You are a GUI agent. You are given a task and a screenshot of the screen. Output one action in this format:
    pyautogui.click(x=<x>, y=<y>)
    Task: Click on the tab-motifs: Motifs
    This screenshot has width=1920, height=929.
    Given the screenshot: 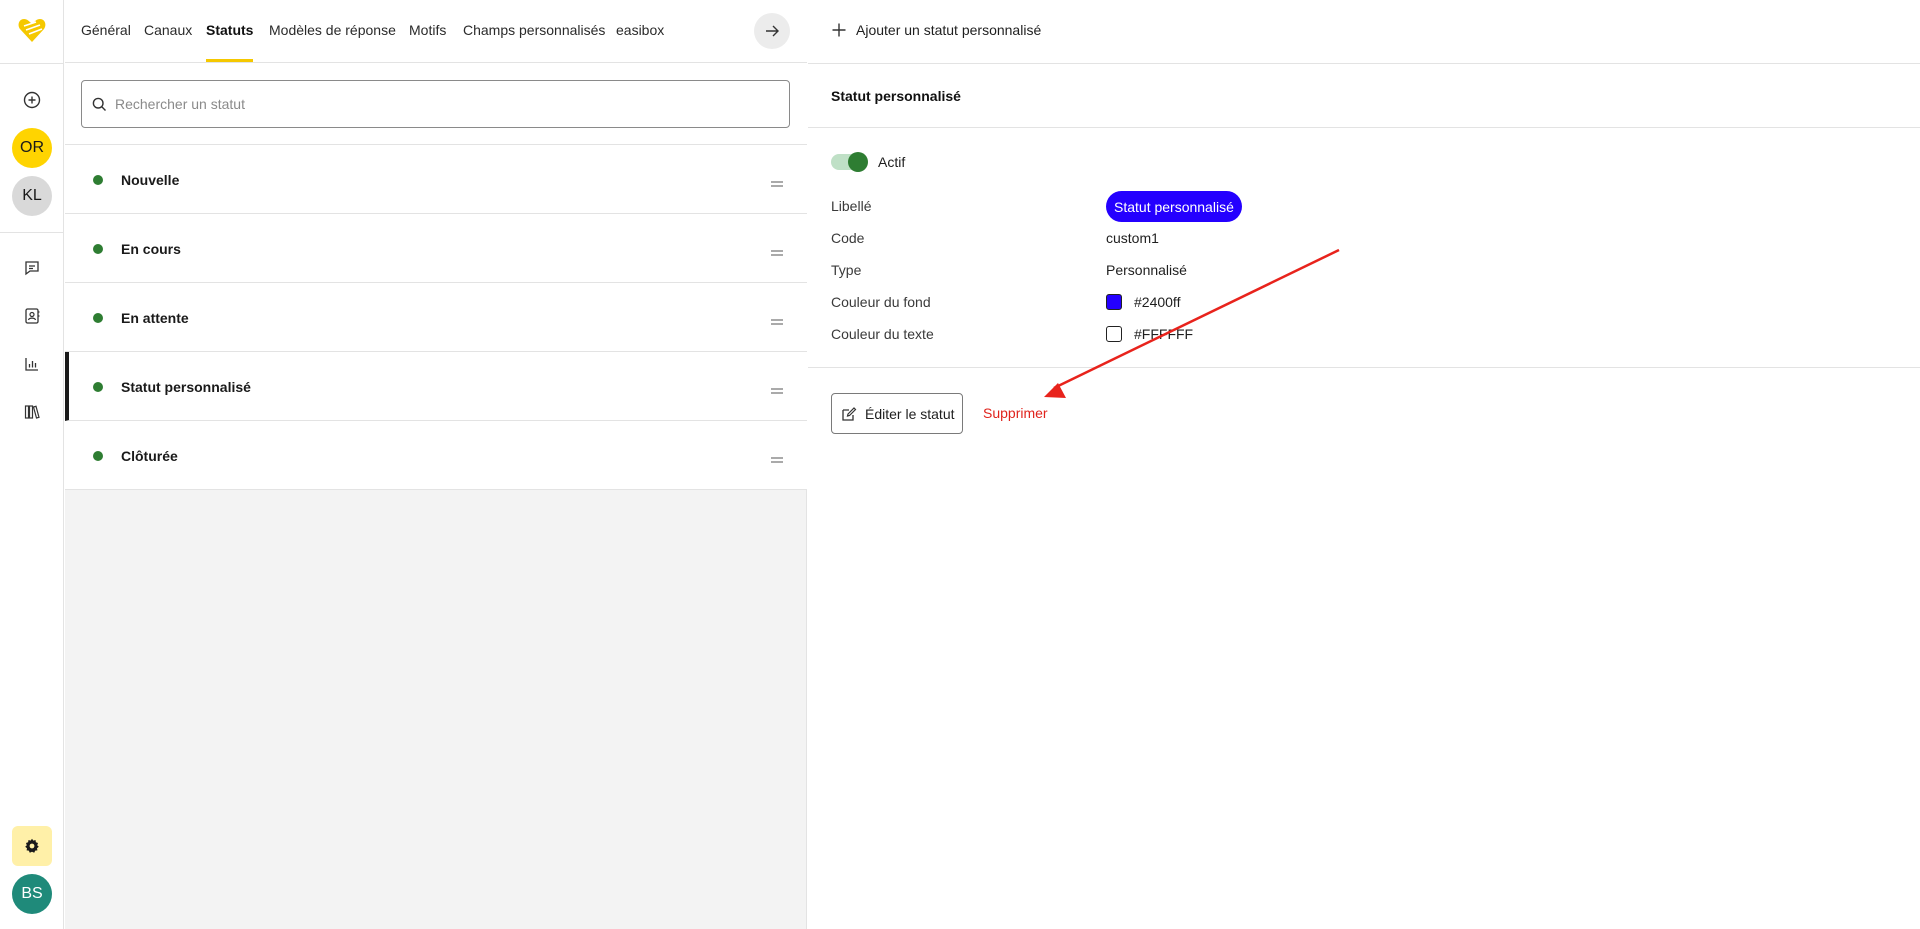 What is the action you would take?
    pyautogui.click(x=427, y=30)
    